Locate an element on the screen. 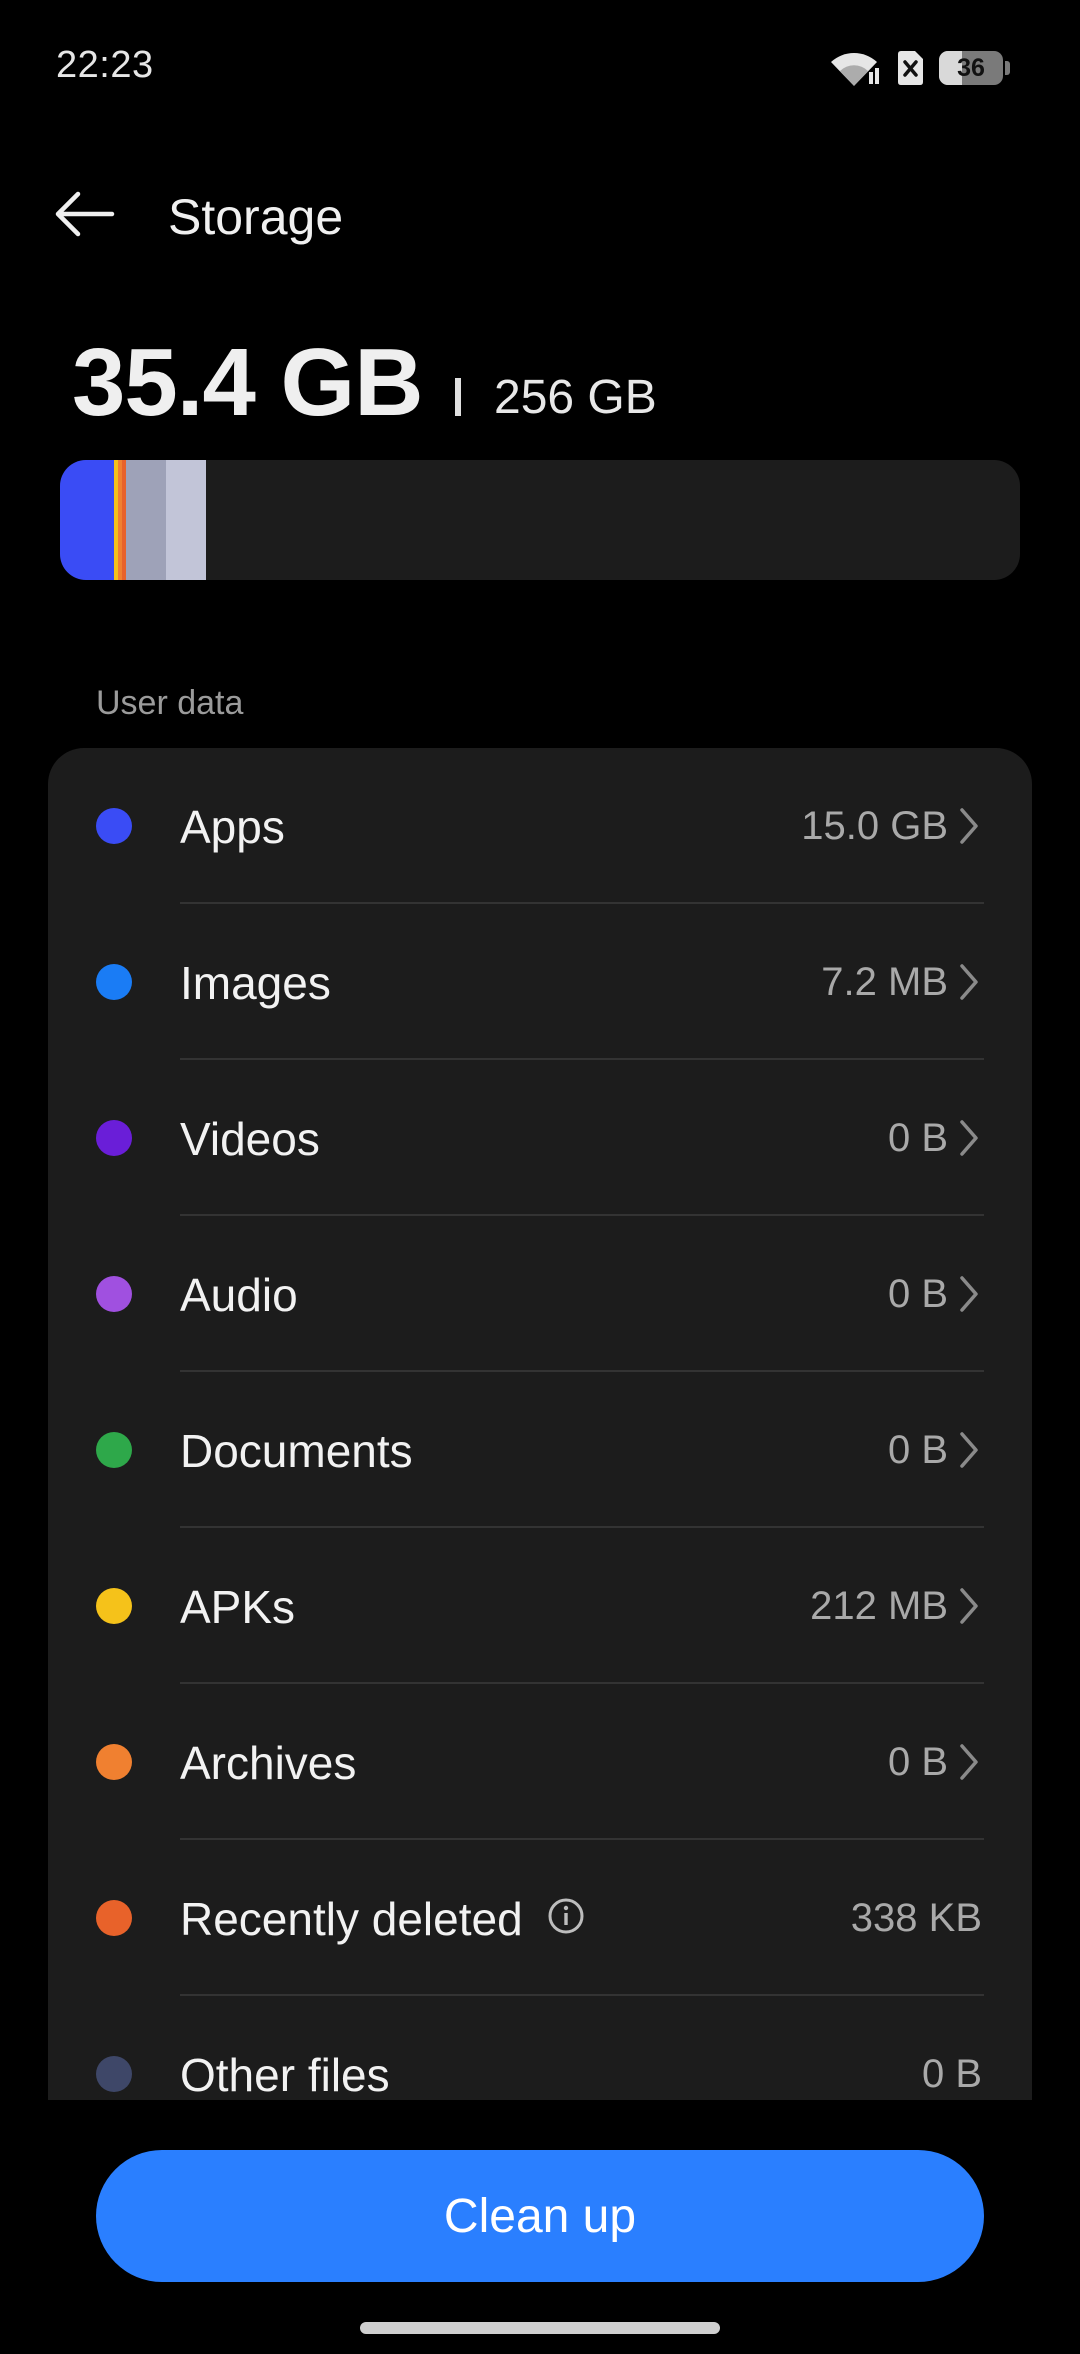 The image size is (1080, 2354). home-indicator is located at coordinates (540, 2328).